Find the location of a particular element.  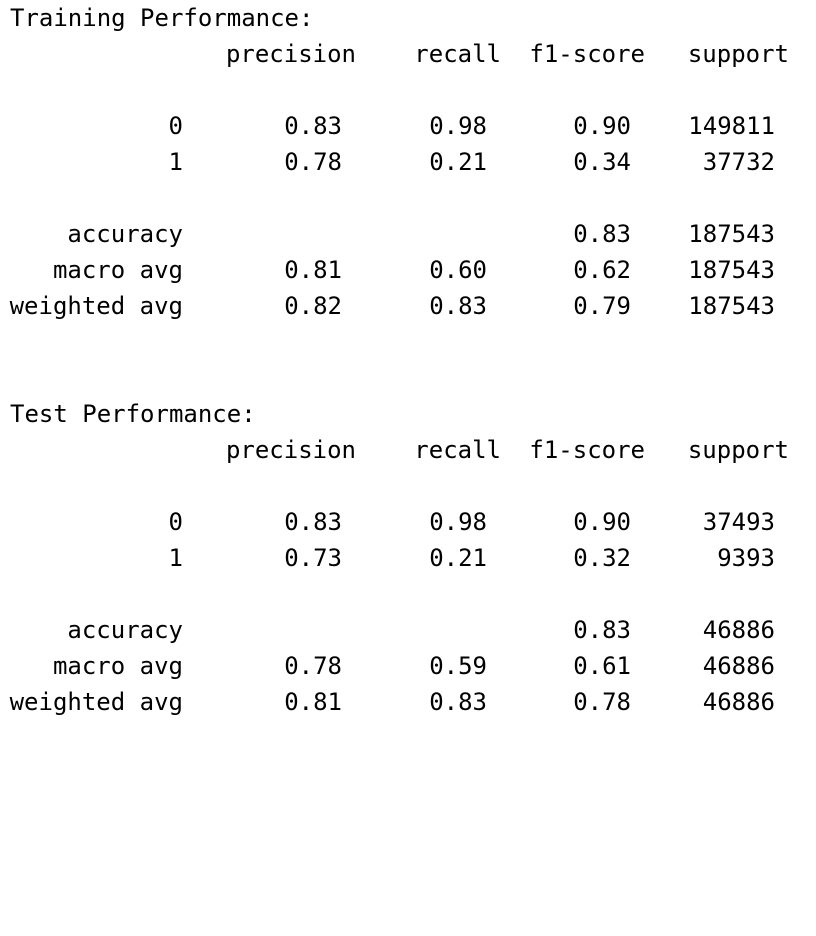

test-title-line: Test Performance: is located at coordinates (410, 414).